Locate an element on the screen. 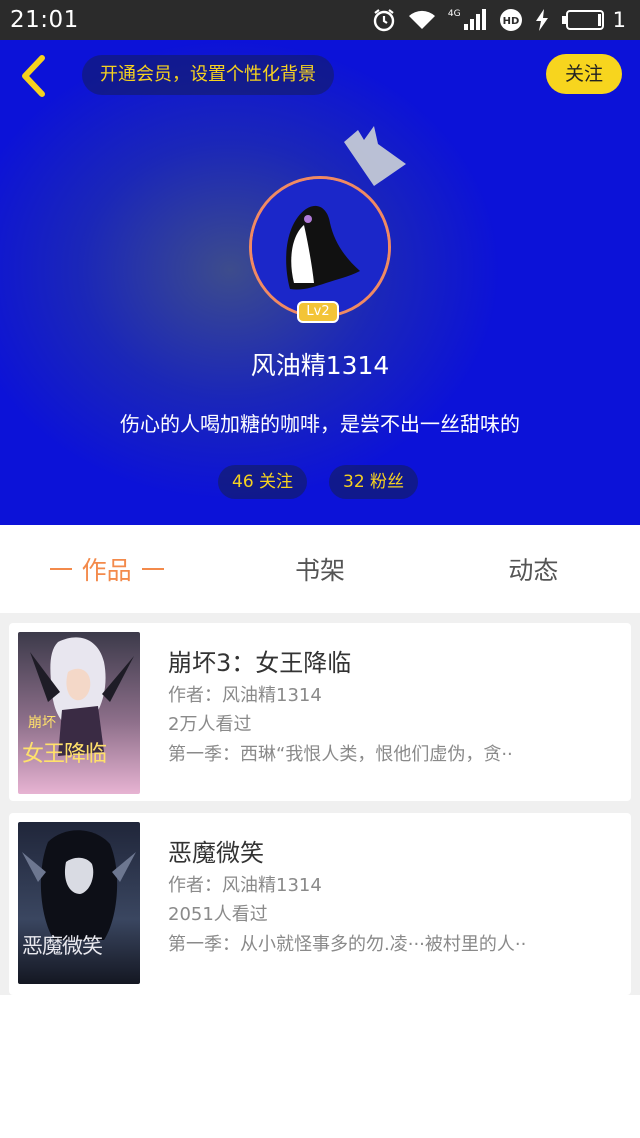 The width and height of the screenshot is (640, 1138). tab-works-label: 作品 is located at coordinates (106, 570).